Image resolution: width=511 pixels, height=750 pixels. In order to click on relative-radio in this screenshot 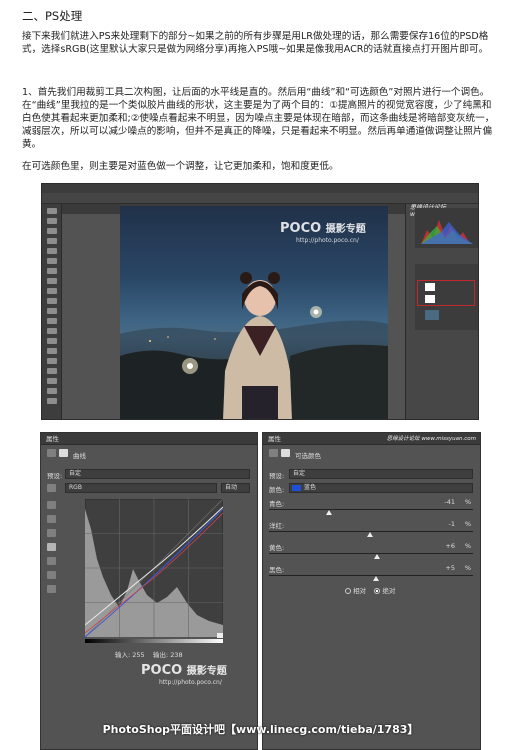, I will do `click(348, 591)`.